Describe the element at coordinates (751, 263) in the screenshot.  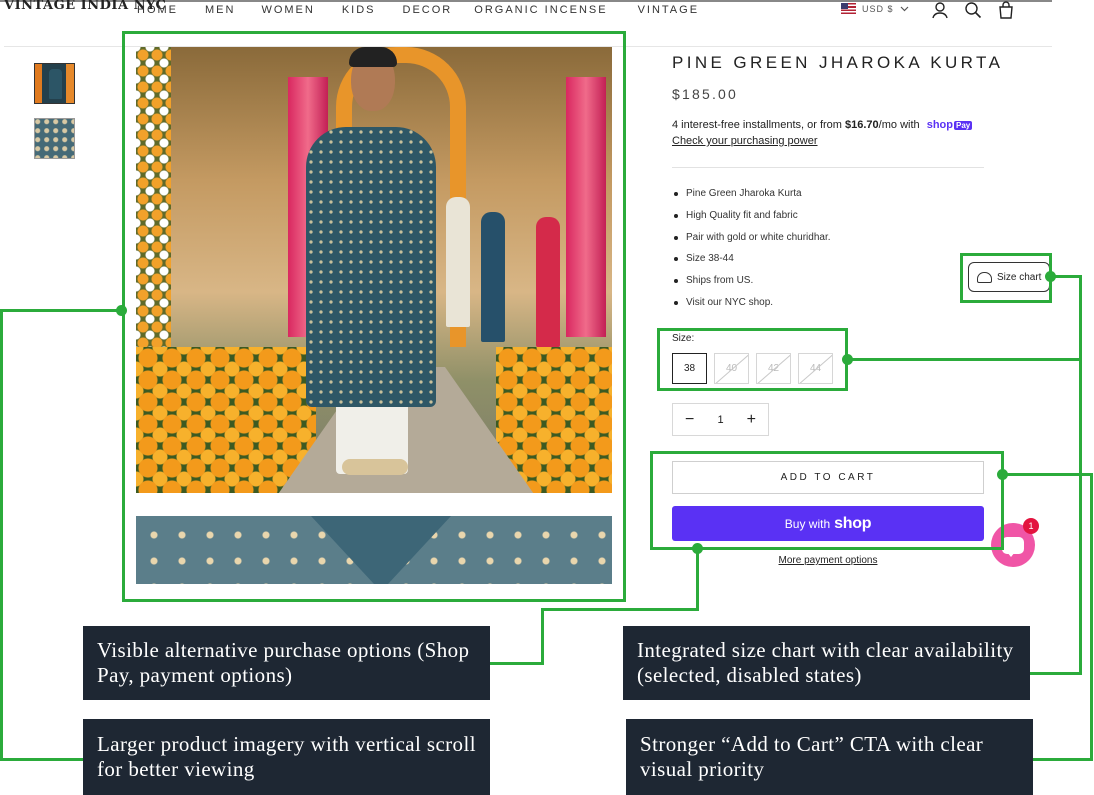
I see `list-item: Size 38-44` at that location.